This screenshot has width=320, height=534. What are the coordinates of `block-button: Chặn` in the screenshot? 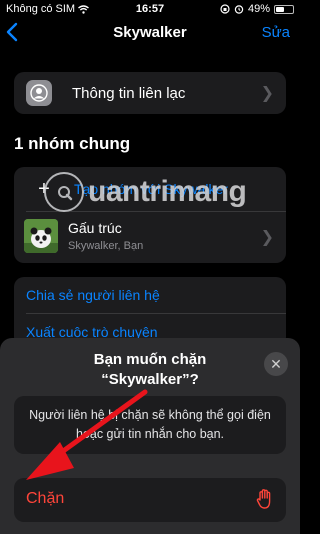 It's located at (150, 500).